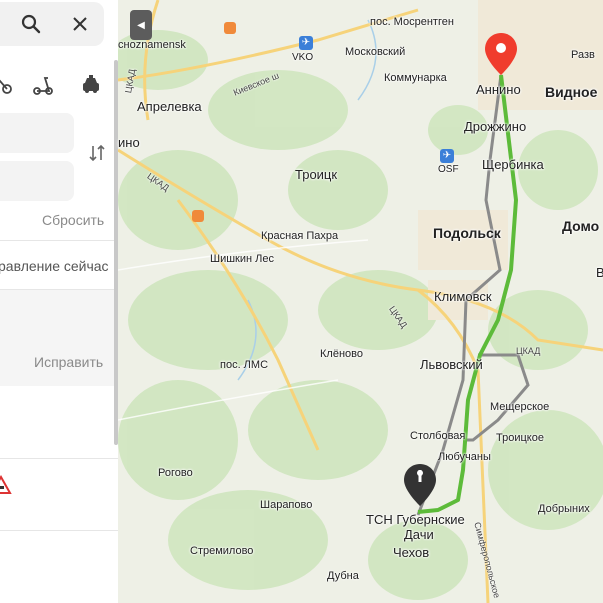  What do you see at coordinates (513, 164) in the screenshot?
I see `map-label: Щербинка` at bounding box center [513, 164].